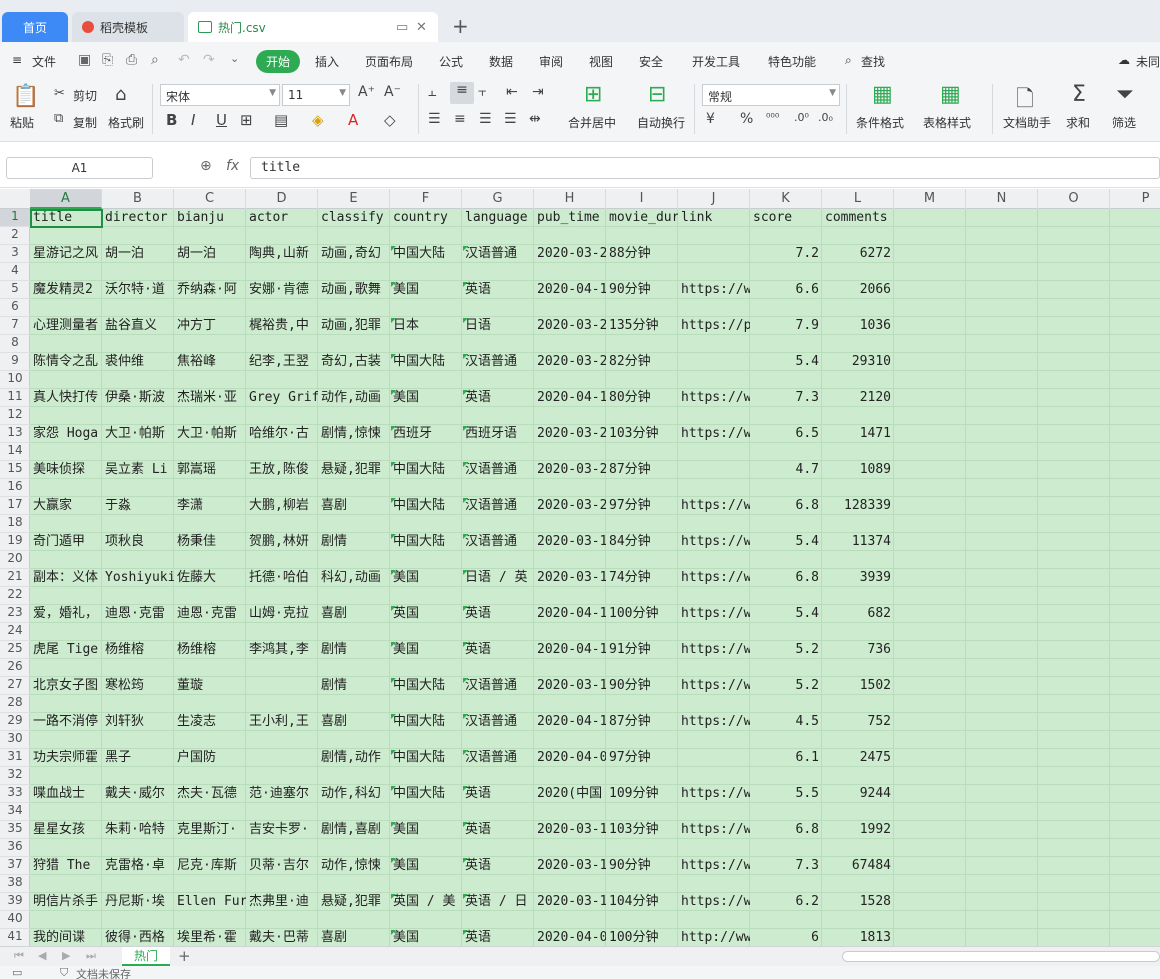 This screenshot has height=979, width=1160. Describe the element at coordinates (651, 61) in the screenshot. I see `menu-tab-security: 安全` at that location.